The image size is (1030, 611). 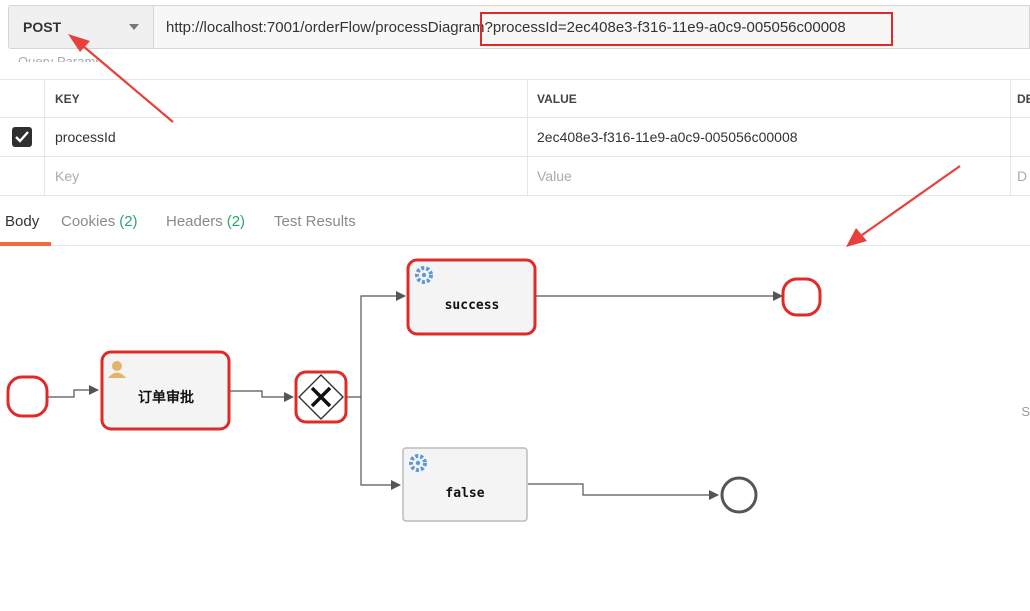 What do you see at coordinates (22, 176) in the screenshot?
I see `empty-check-cell` at bounding box center [22, 176].